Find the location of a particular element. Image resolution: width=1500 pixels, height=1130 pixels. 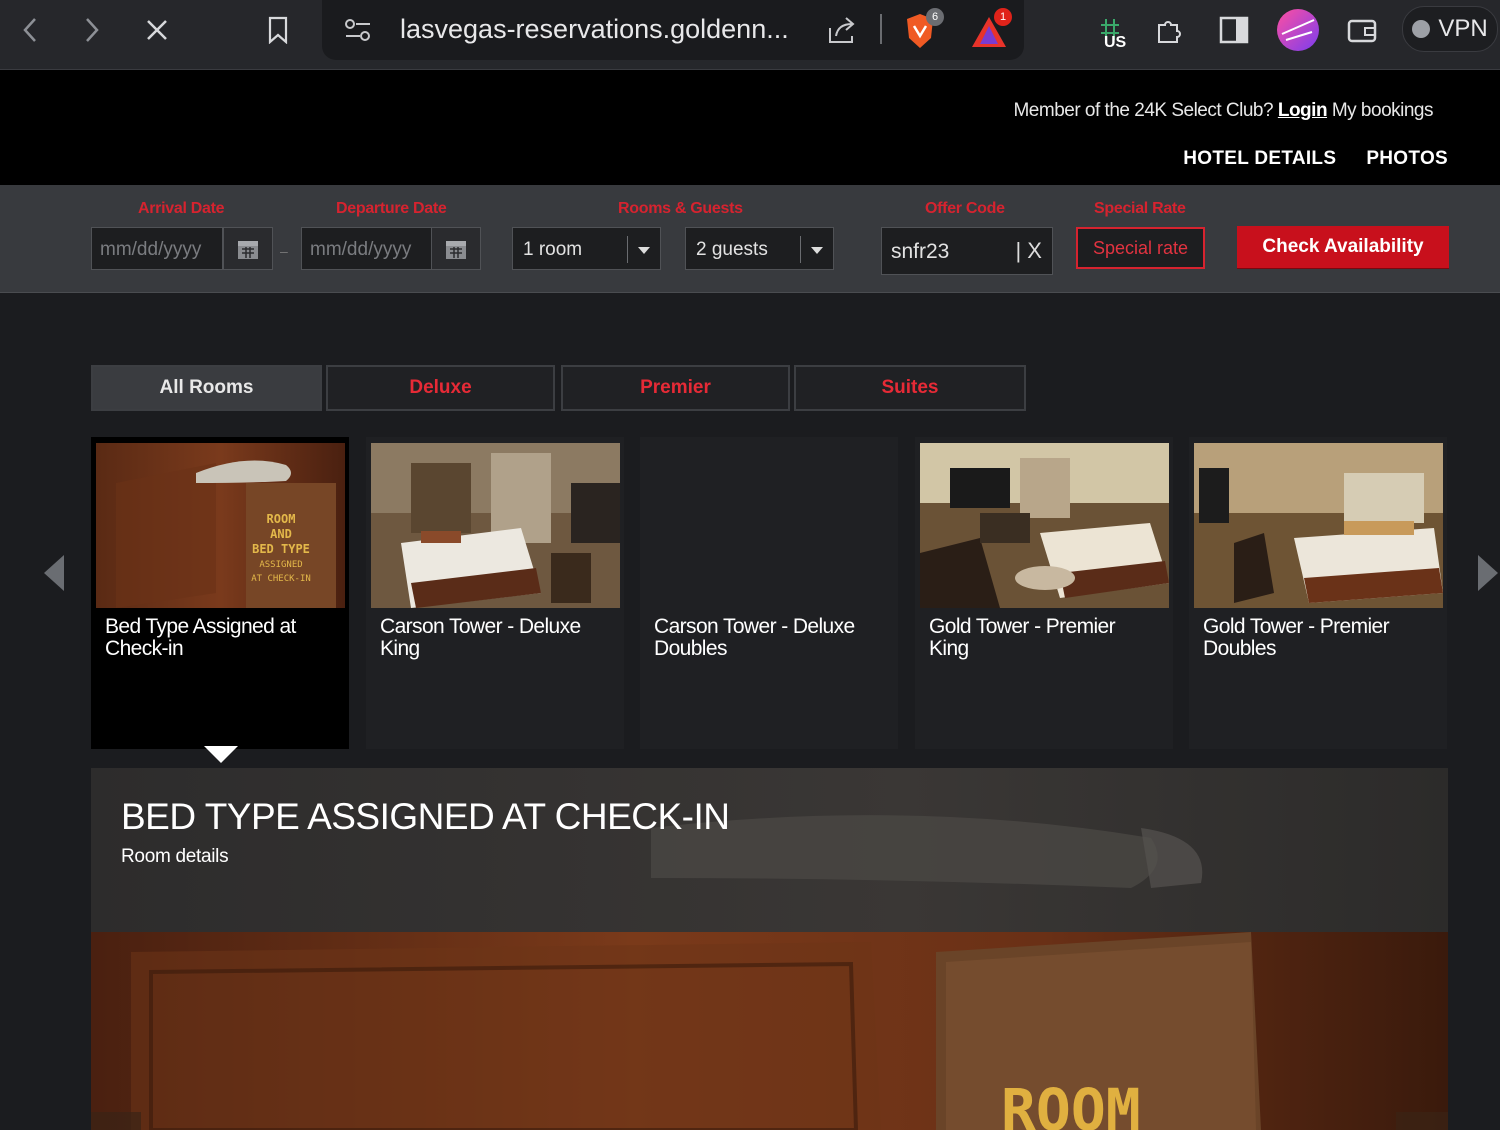

nav-photos: PHOTOS is located at coordinates (1407, 159).